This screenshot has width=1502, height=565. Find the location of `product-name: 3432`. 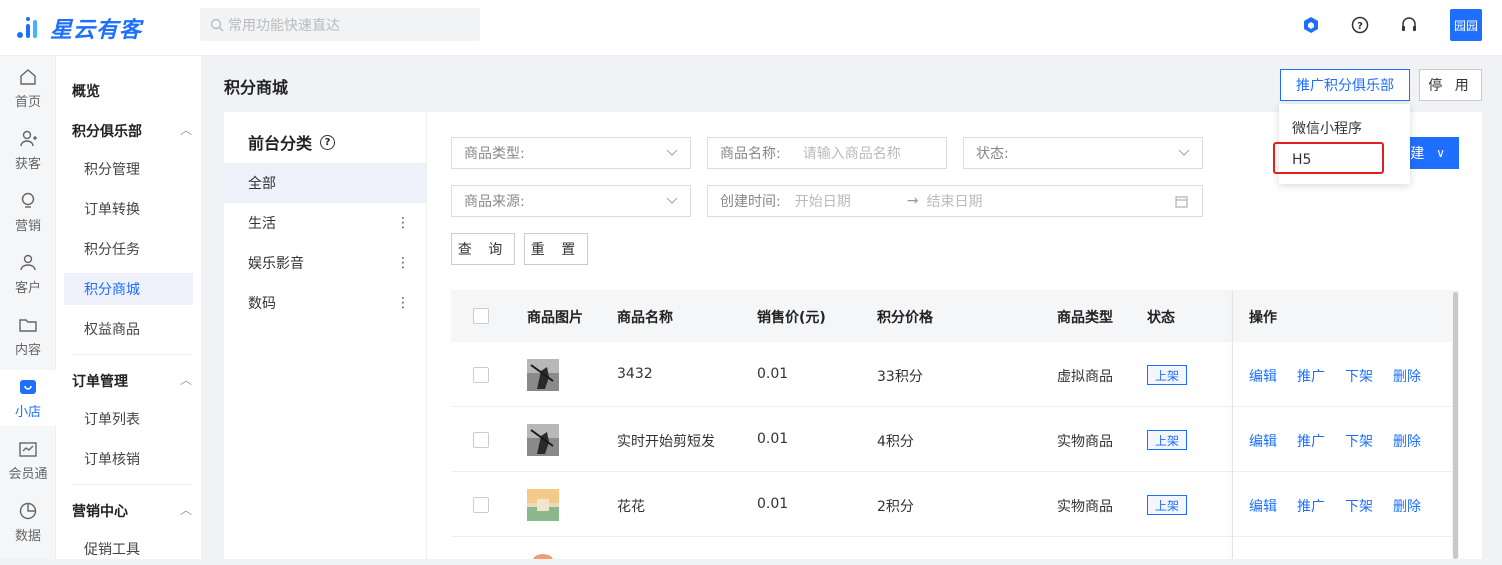

product-name: 3432 is located at coordinates (635, 374).